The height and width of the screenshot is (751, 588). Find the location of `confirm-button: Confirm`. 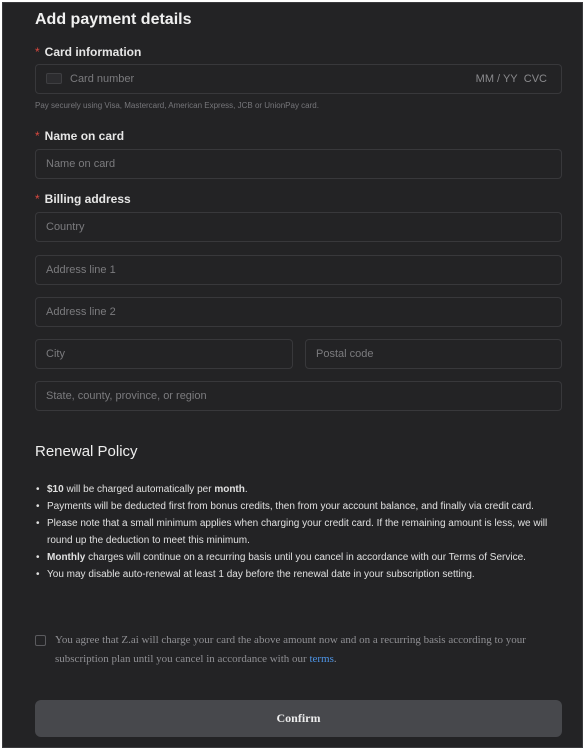

confirm-button: Confirm is located at coordinates (298, 718).